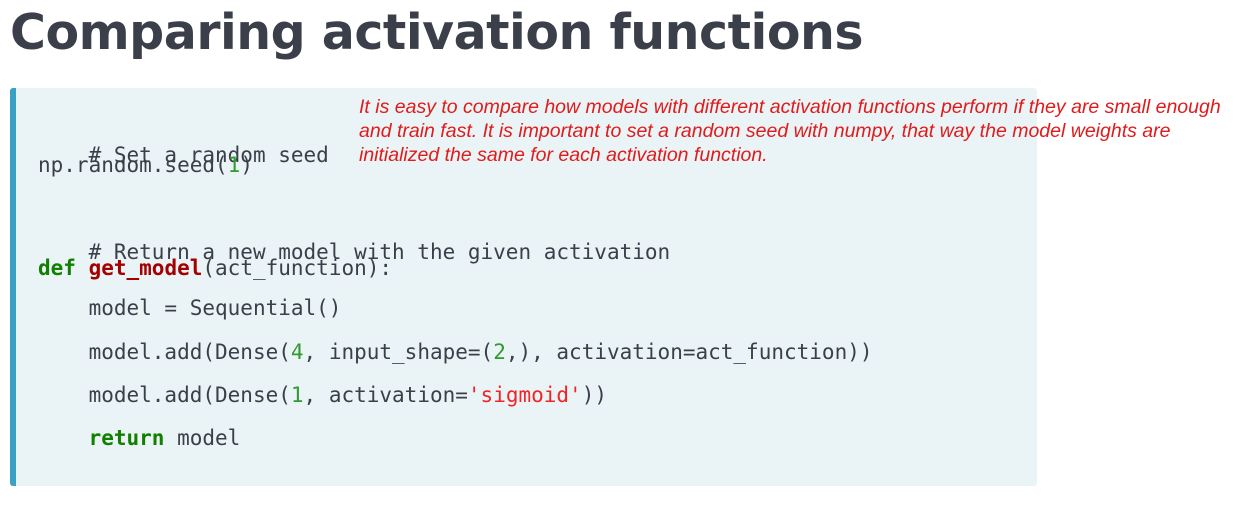 Image resolution: width=1252 pixels, height=514 pixels. Describe the element at coordinates (385, 395) in the screenshot. I see `code-add-output-b: , activation=` at that location.